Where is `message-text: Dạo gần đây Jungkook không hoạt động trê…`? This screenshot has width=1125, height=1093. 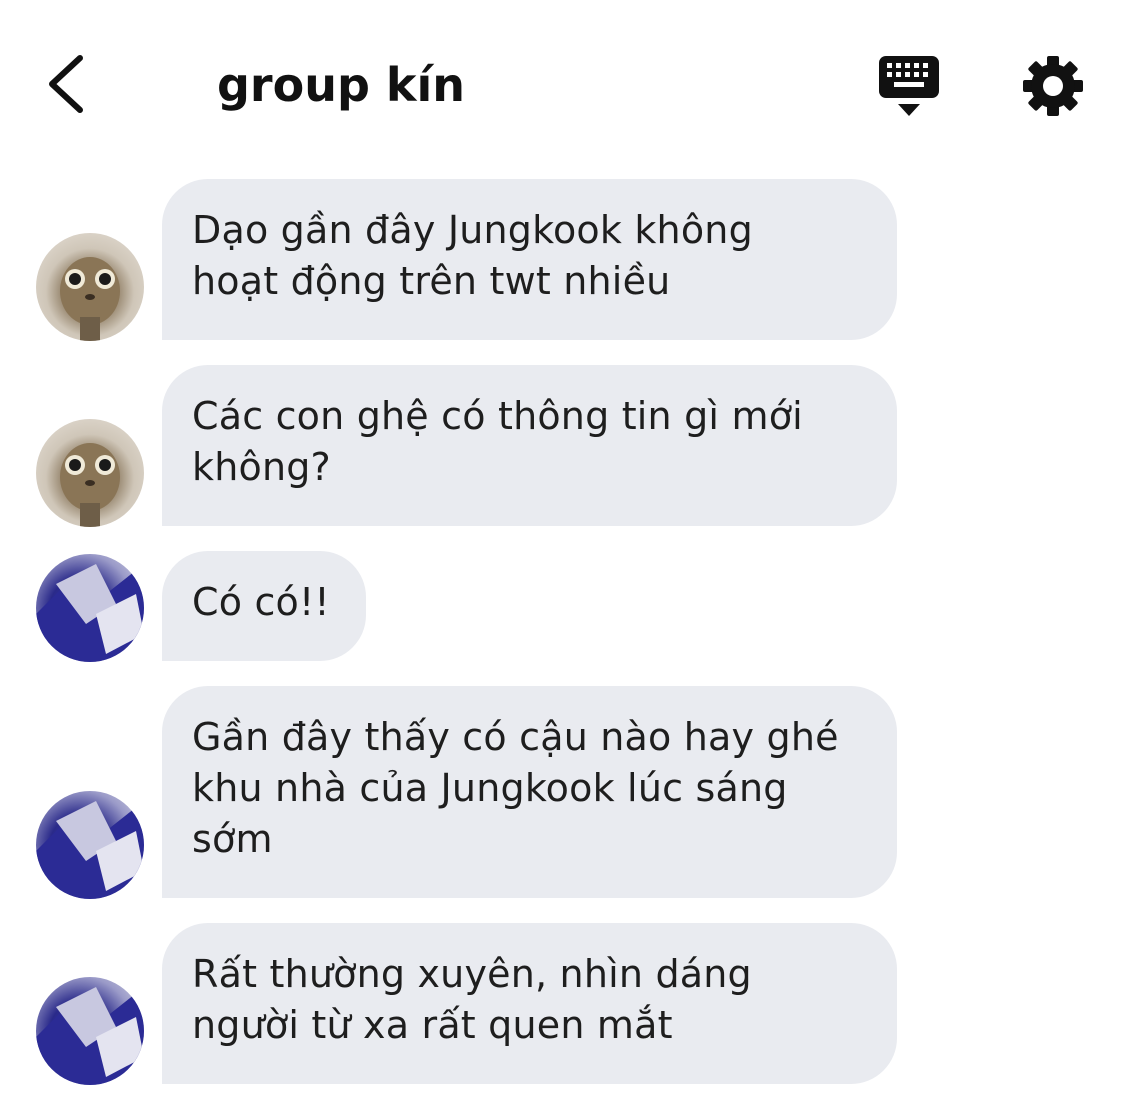 message-text: Dạo gần đây Jungkook không hoạt động trê… is located at coordinates (472, 255).